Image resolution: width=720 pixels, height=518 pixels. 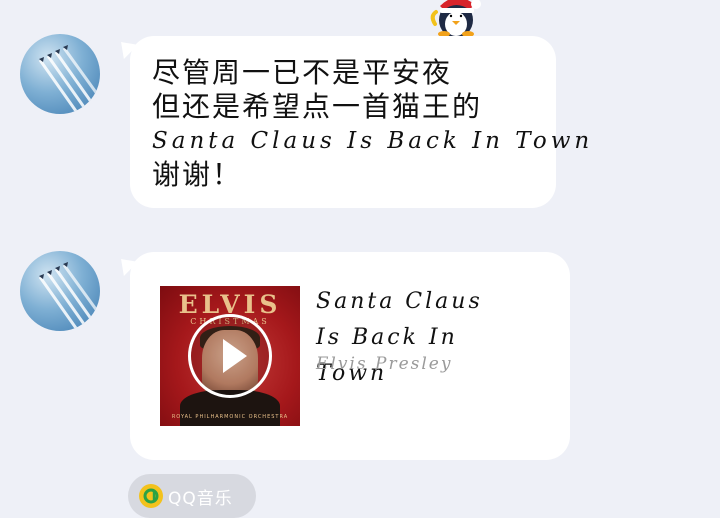 I want to click on source-label: QQ音乐, so click(x=200, y=499).